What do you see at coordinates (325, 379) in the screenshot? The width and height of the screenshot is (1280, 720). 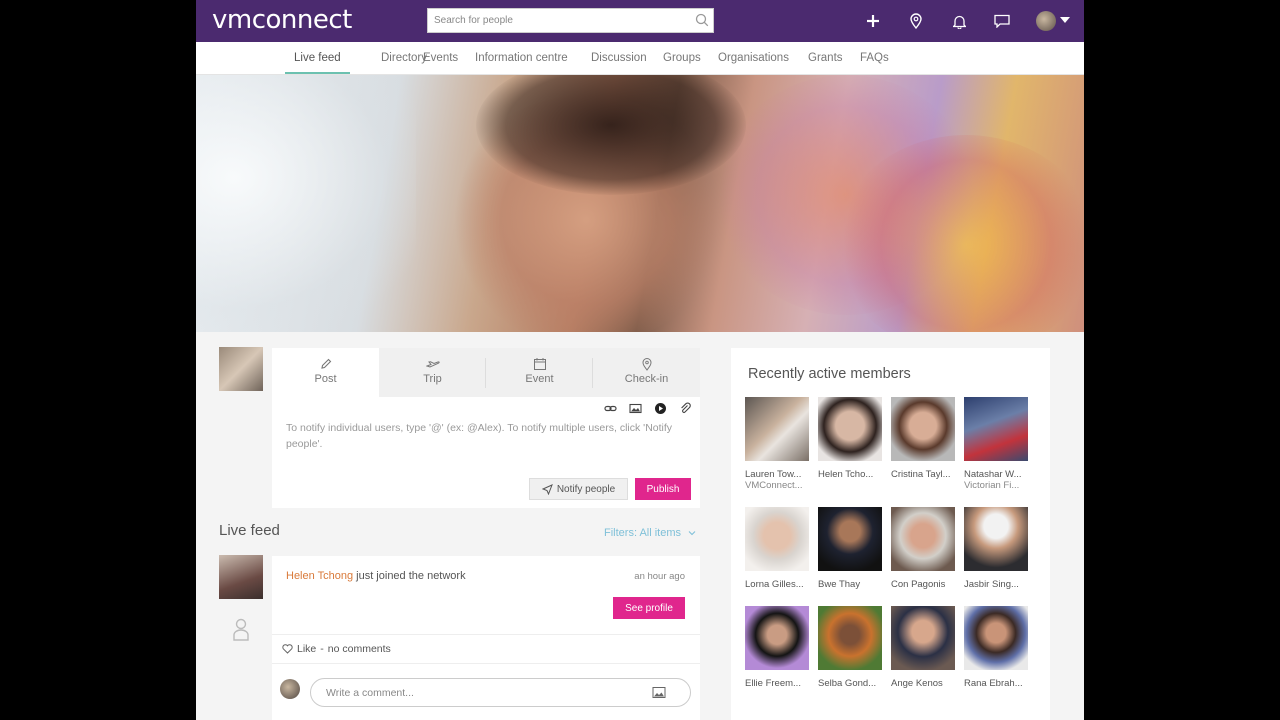 I see `tab-post-label: Post` at bounding box center [325, 379].